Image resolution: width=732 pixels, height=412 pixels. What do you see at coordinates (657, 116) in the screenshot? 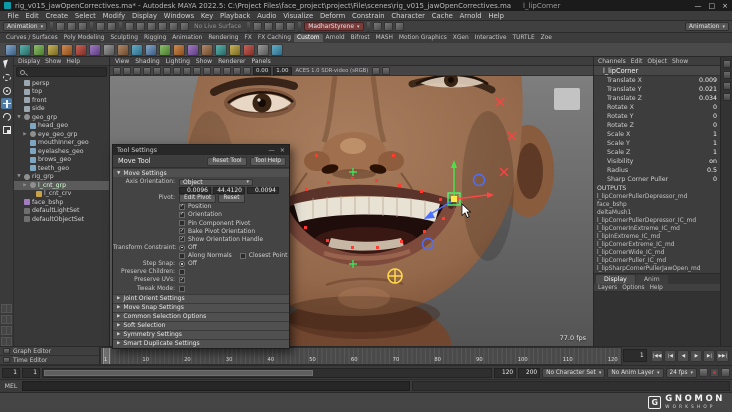
I see `channel-row: Rotate Y0` at bounding box center [657, 116].